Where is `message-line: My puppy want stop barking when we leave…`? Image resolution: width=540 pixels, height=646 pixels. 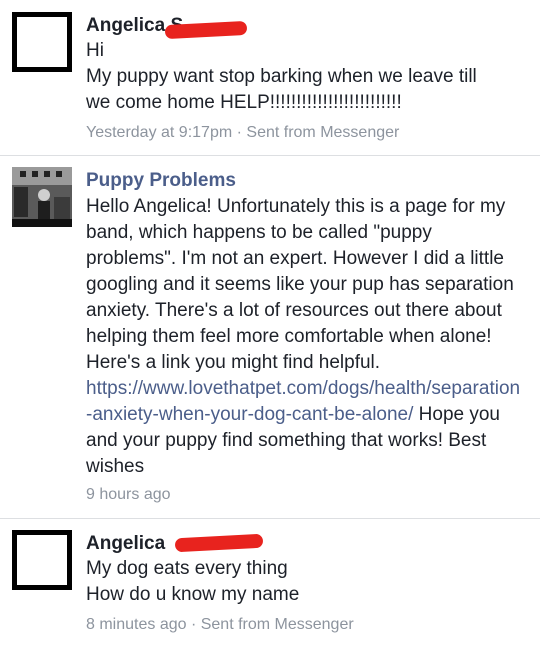
message-line: My puppy want stop barking when we leave… is located at coordinates (281, 76).